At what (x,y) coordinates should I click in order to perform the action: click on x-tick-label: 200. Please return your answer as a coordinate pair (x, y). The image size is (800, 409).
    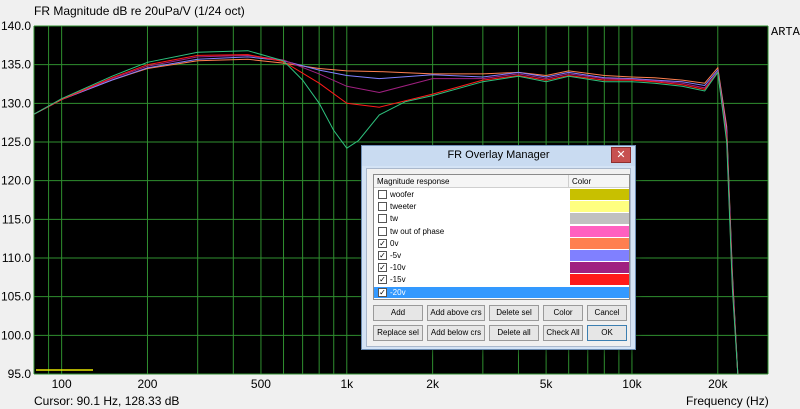
    Looking at the image, I should click on (147, 384).